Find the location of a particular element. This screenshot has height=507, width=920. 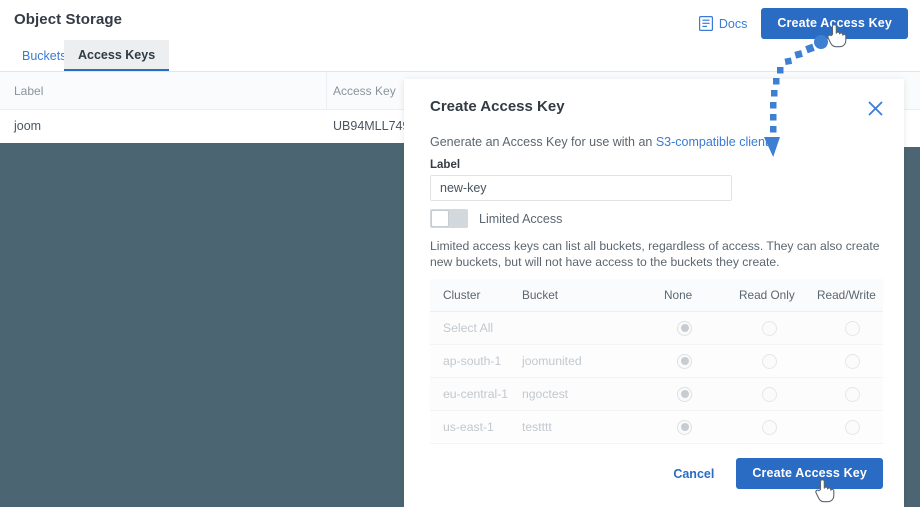

modal-description-prefix: Generate an Access Key for use with an is located at coordinates (543, 142).